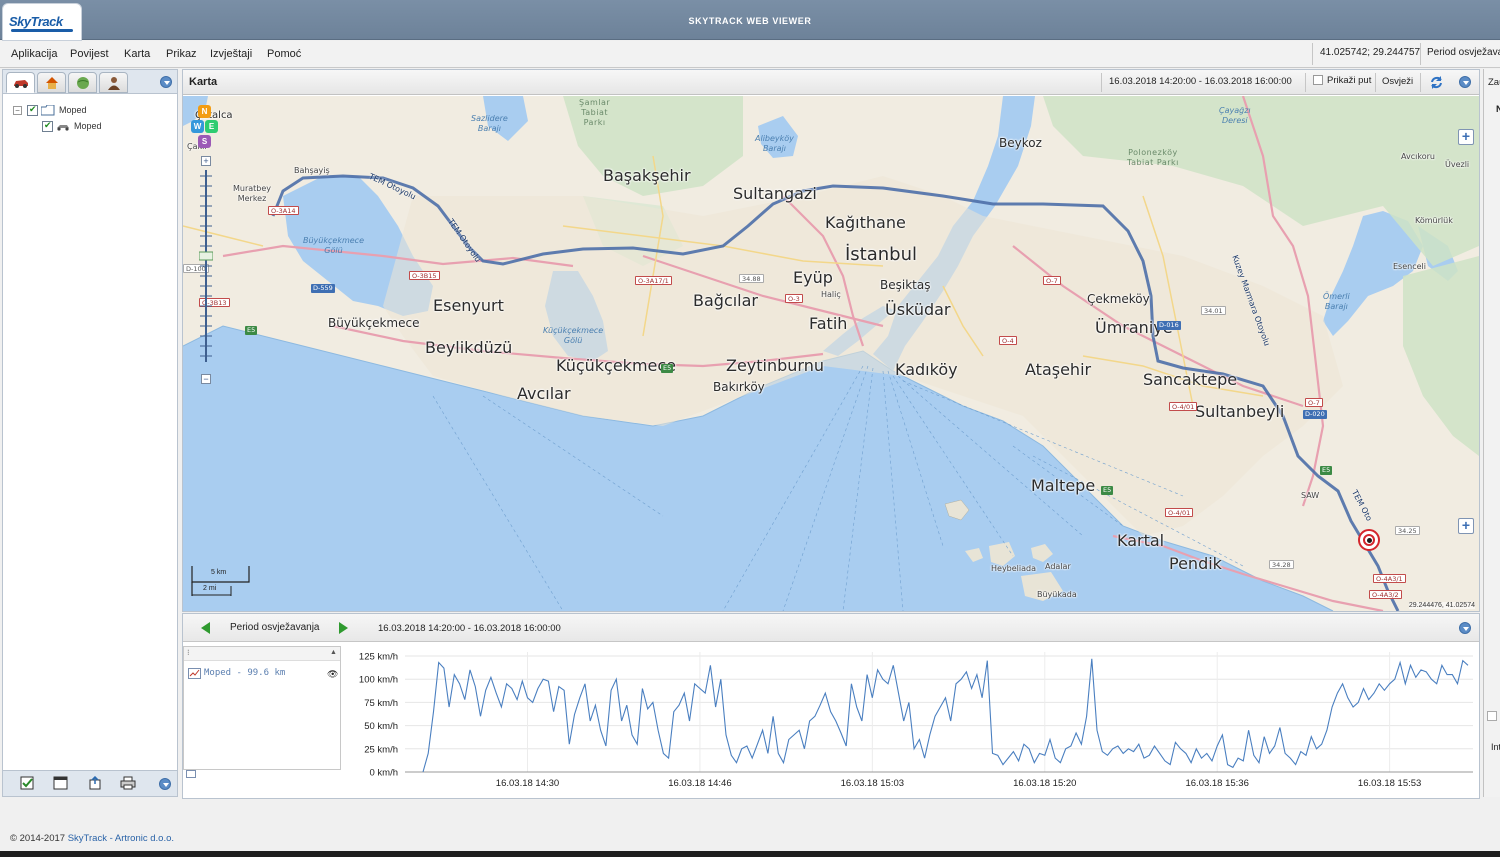 The width and height of the screenshot is (1500, 857). Describe the element at coordinates (378, 680) in the screenshot. I see `y-tick-label: 100 km/h` at that location.